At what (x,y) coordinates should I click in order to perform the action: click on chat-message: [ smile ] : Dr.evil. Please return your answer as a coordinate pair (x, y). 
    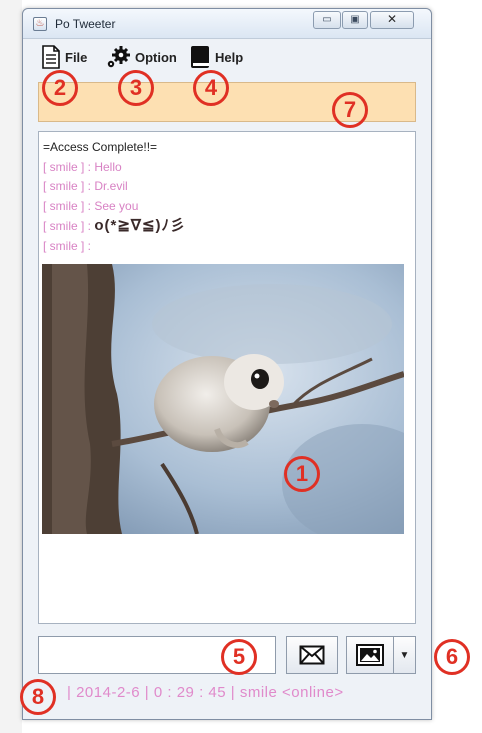
    Looking at the image, I should click on (227, 187).